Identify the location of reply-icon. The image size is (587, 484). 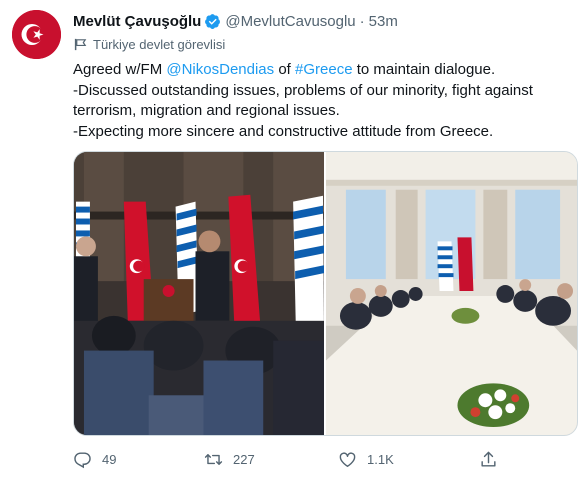
(82, 459).